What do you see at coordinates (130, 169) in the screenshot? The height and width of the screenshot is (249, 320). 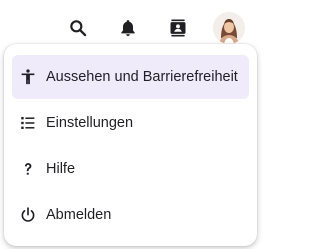 I see `menu-item-help: Hilfe` at bounding box center [130, 169].